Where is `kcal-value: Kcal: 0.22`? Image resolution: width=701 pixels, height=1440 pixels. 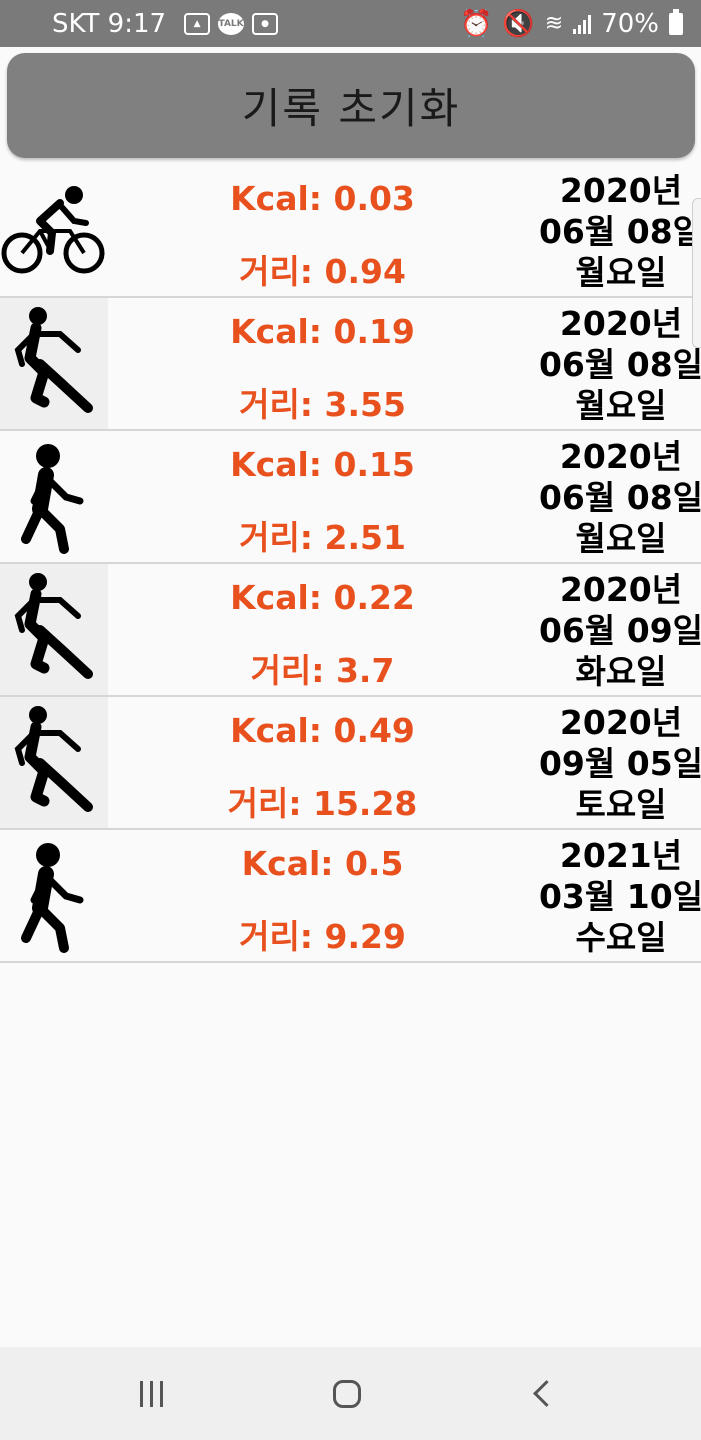
kcal-value: Kcal: 0.22 is located at coordinates (322, 597).